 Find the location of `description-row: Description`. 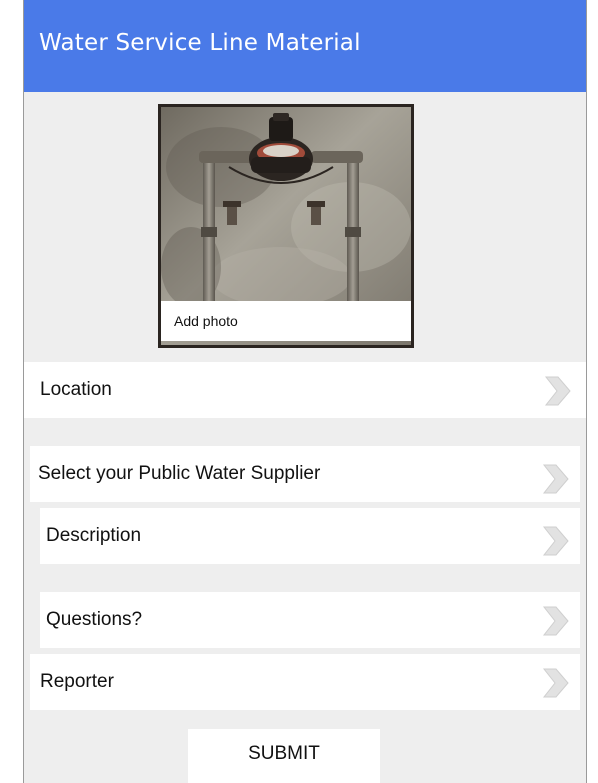

description-row: Description is located at coordinates (310, 536).